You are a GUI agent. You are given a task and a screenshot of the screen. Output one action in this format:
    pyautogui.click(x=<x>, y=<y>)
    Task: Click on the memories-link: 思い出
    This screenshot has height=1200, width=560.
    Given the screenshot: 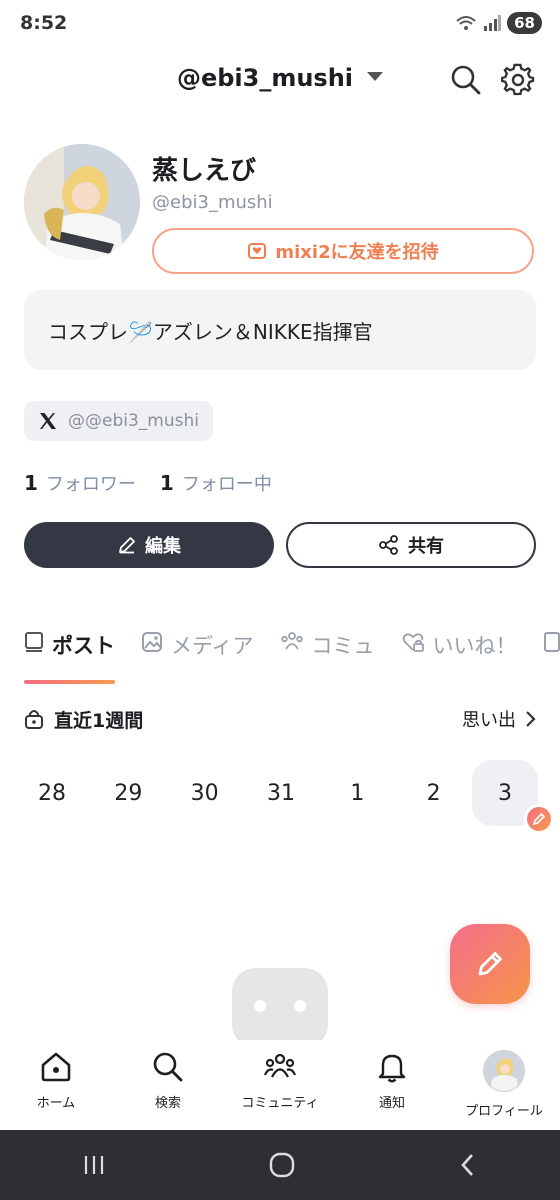 What is the action you would take?
    pyautogui.click(x=499, y=719)
    